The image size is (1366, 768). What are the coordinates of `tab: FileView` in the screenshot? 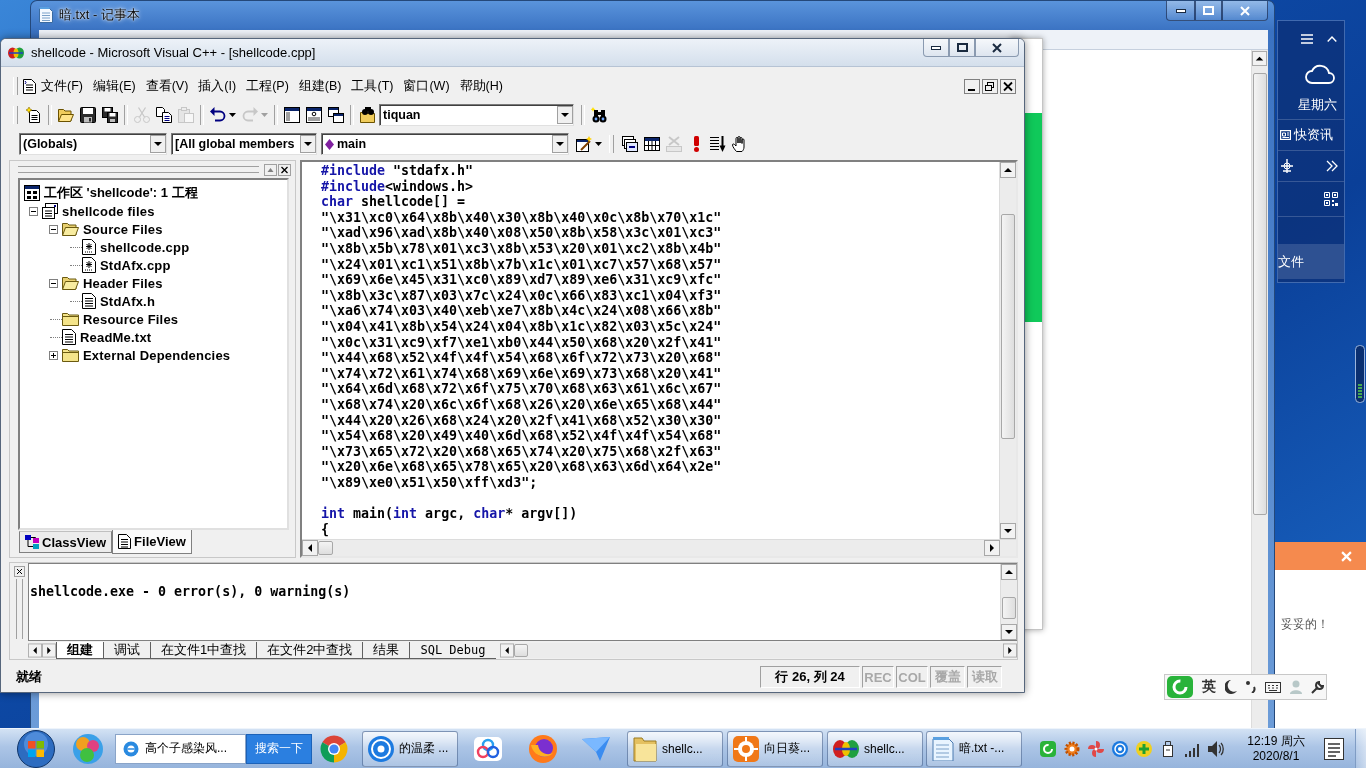 It's located at (152, 542).